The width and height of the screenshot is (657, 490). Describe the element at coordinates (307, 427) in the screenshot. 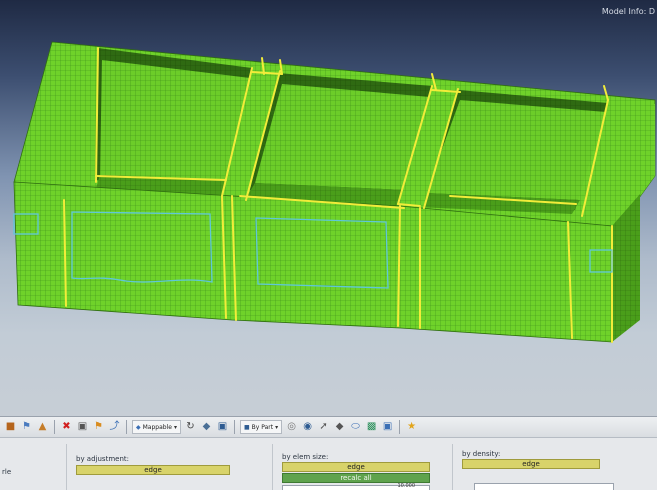

I see `shade-icon: ◉` at that location.